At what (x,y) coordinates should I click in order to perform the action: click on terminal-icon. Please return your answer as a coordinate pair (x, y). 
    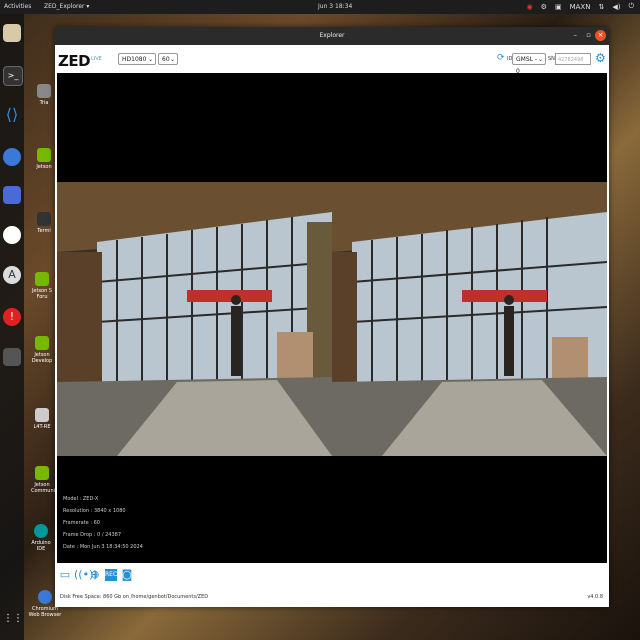
    Looking at the image, I should click on (44, 219).